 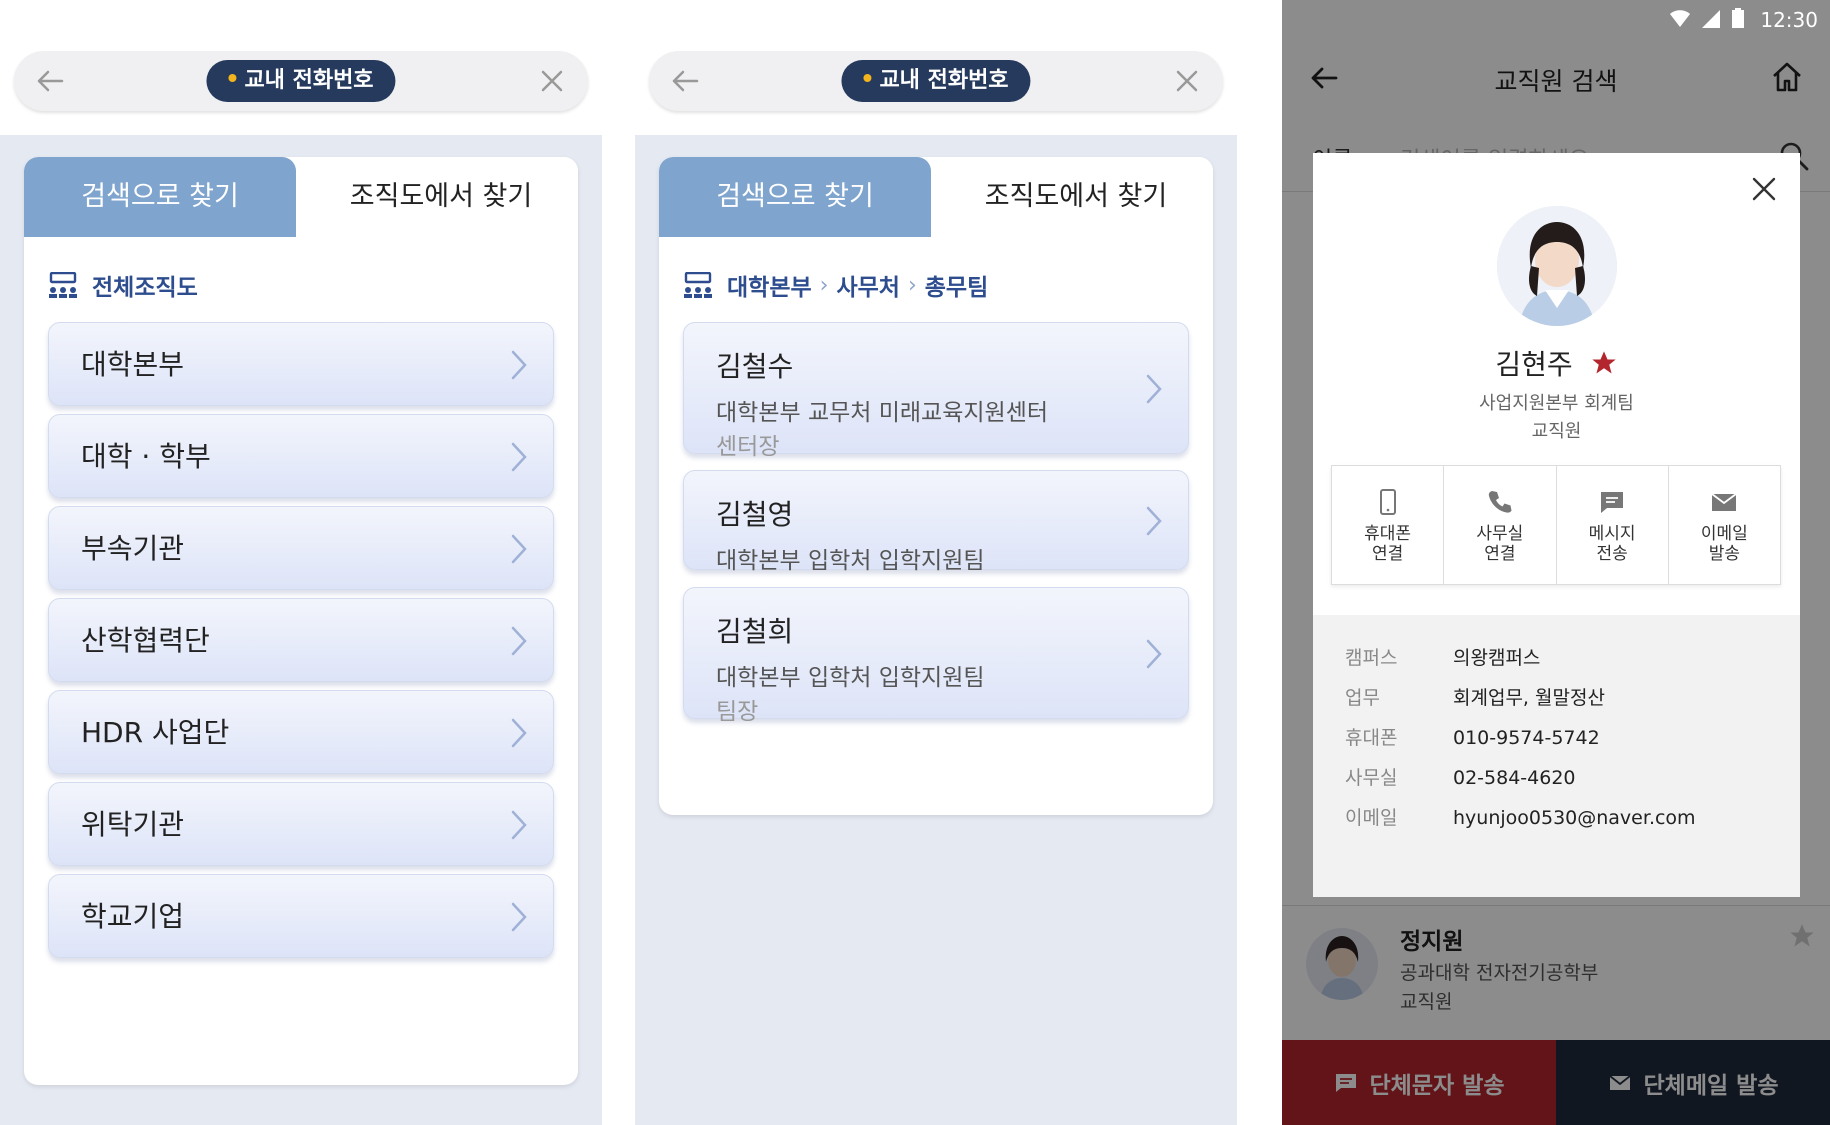 I want to click on call-office-button: 사무실 연결, so click(x=1500, y=525).